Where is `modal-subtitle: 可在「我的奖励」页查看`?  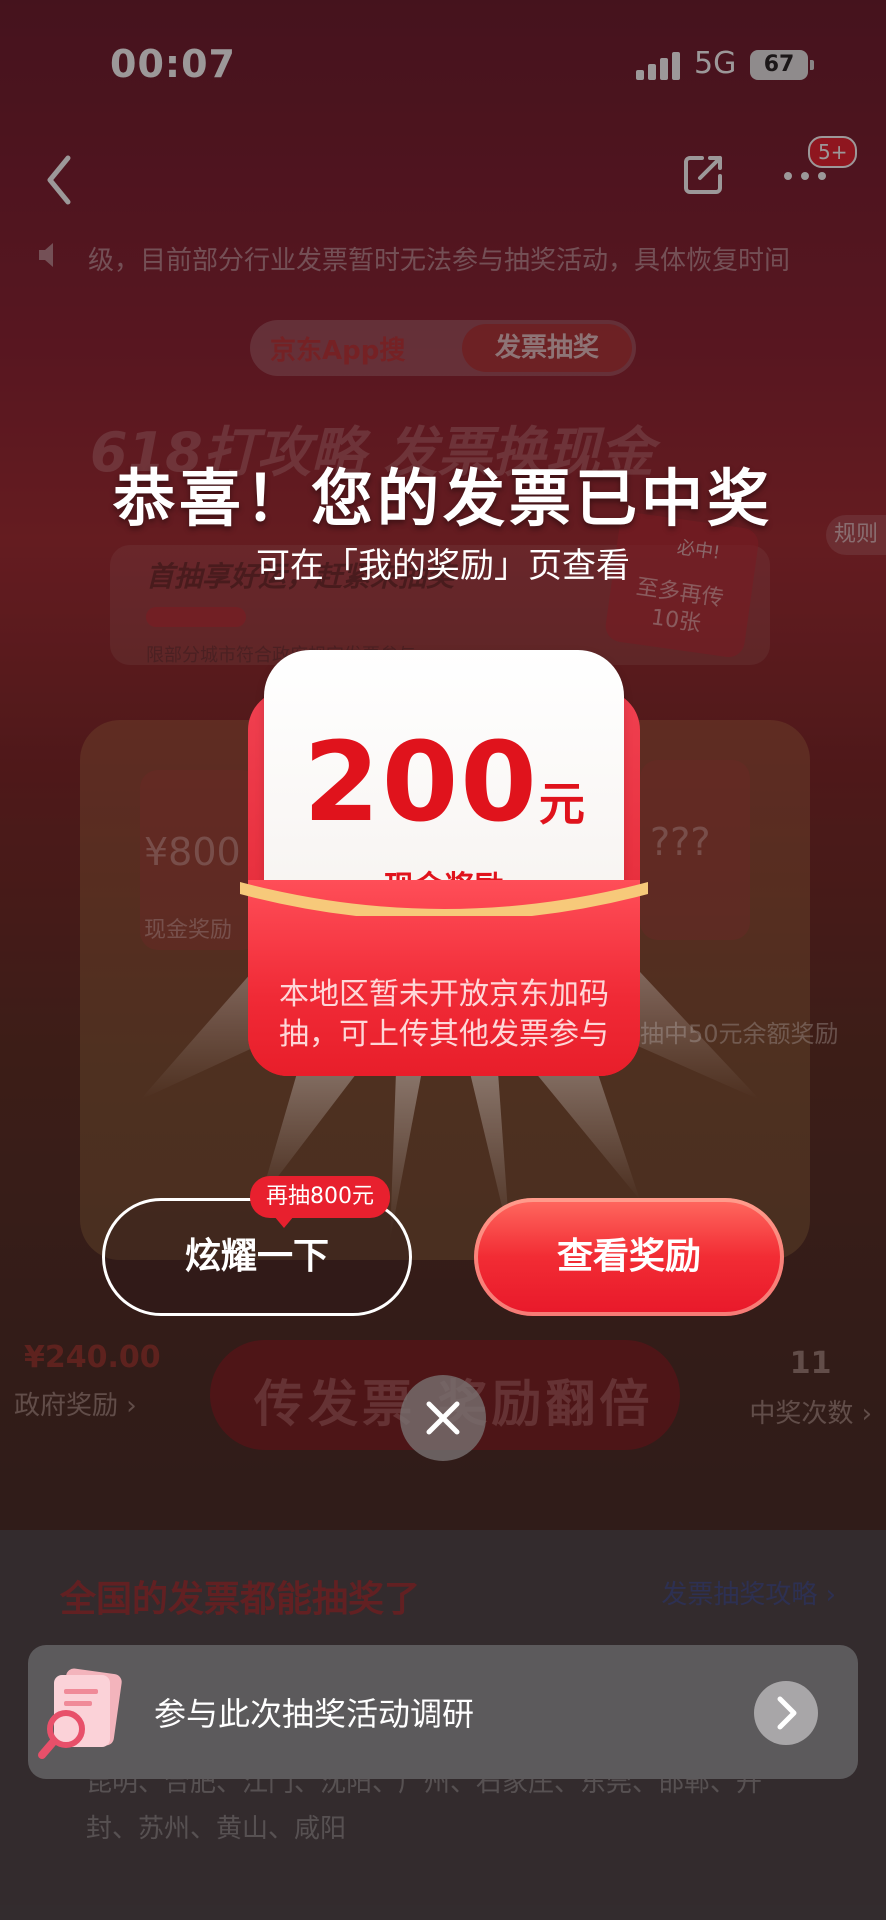 modal-subtitle: 可在「我的奖励」页查看 is located at coordinates (443, 566).